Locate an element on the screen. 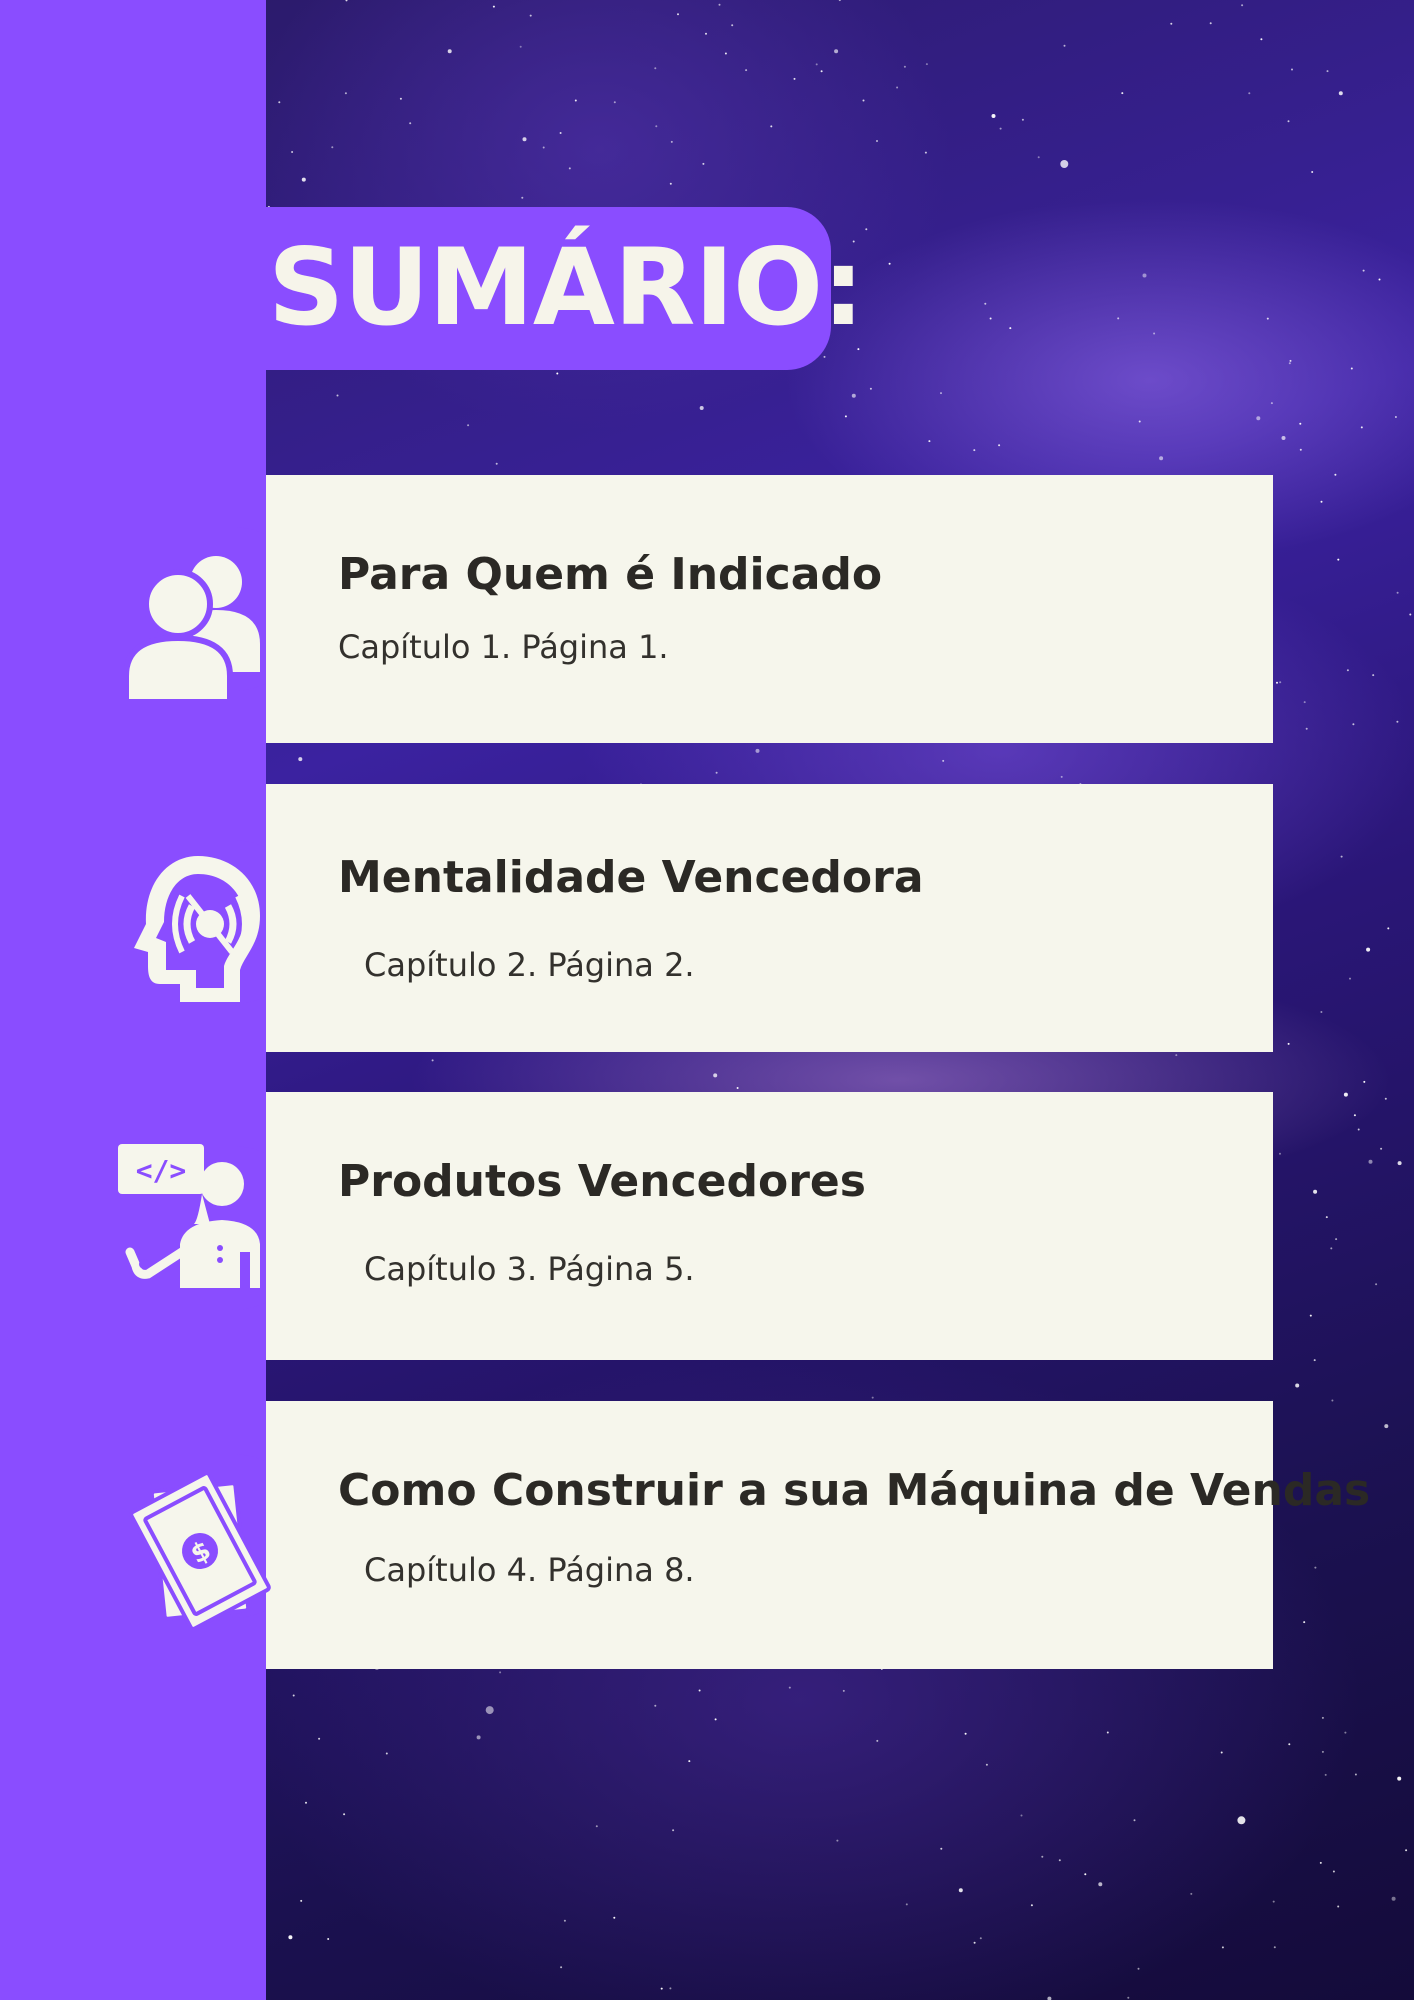 The image size is (1414, 2000). chapter-title-3: Produtos Vencedores is located at coordinates (602, 1181).